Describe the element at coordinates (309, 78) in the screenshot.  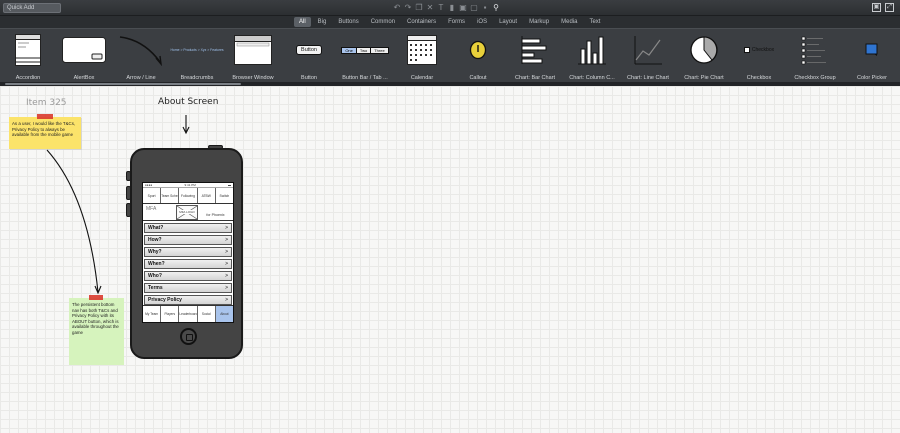
I see `library-item-label: Button` at that location.